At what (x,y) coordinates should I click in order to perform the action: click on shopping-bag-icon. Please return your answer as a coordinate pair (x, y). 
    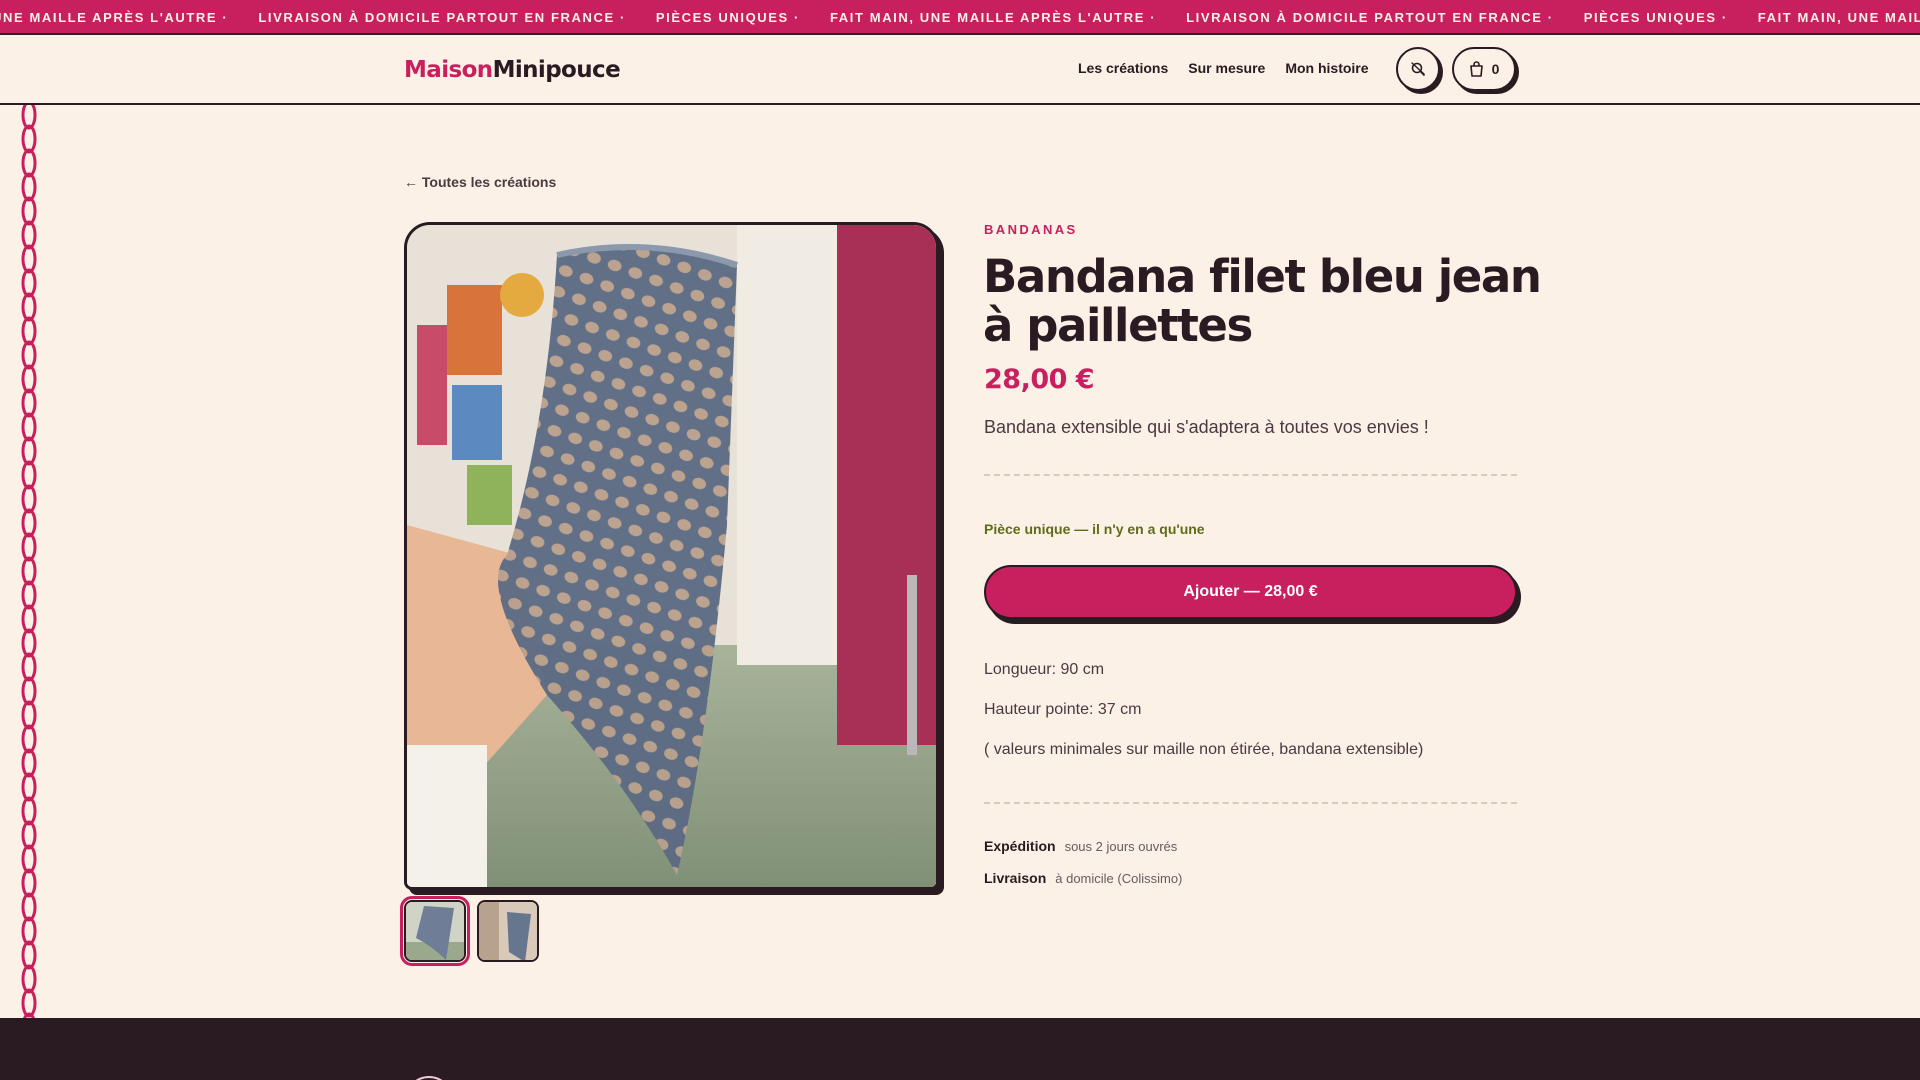
    Looking at the image, I should click on (1476, 69).